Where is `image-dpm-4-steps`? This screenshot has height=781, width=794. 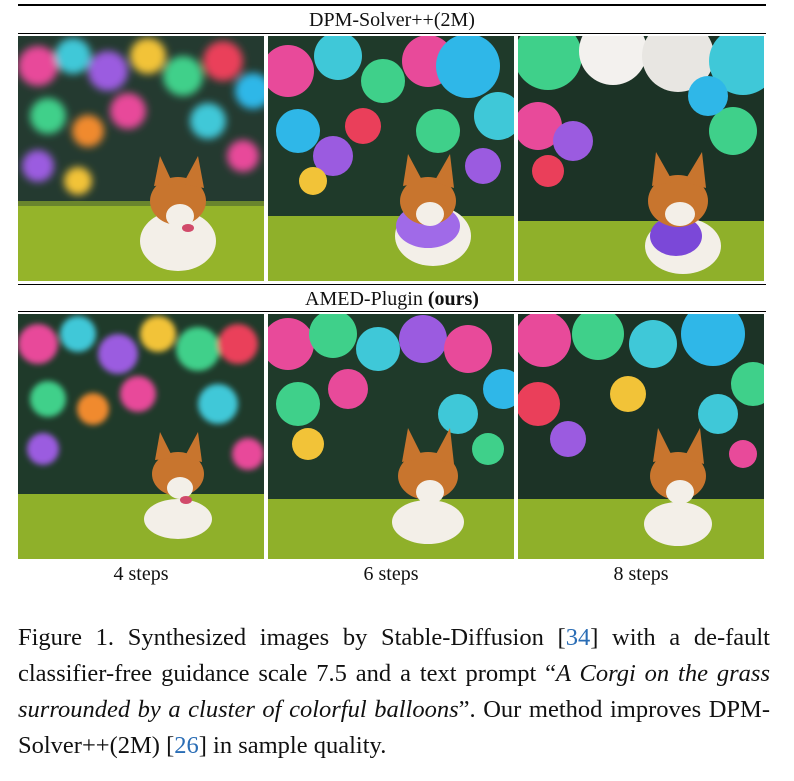
image-dpm-4-steps is located at coordinates (141, 158).